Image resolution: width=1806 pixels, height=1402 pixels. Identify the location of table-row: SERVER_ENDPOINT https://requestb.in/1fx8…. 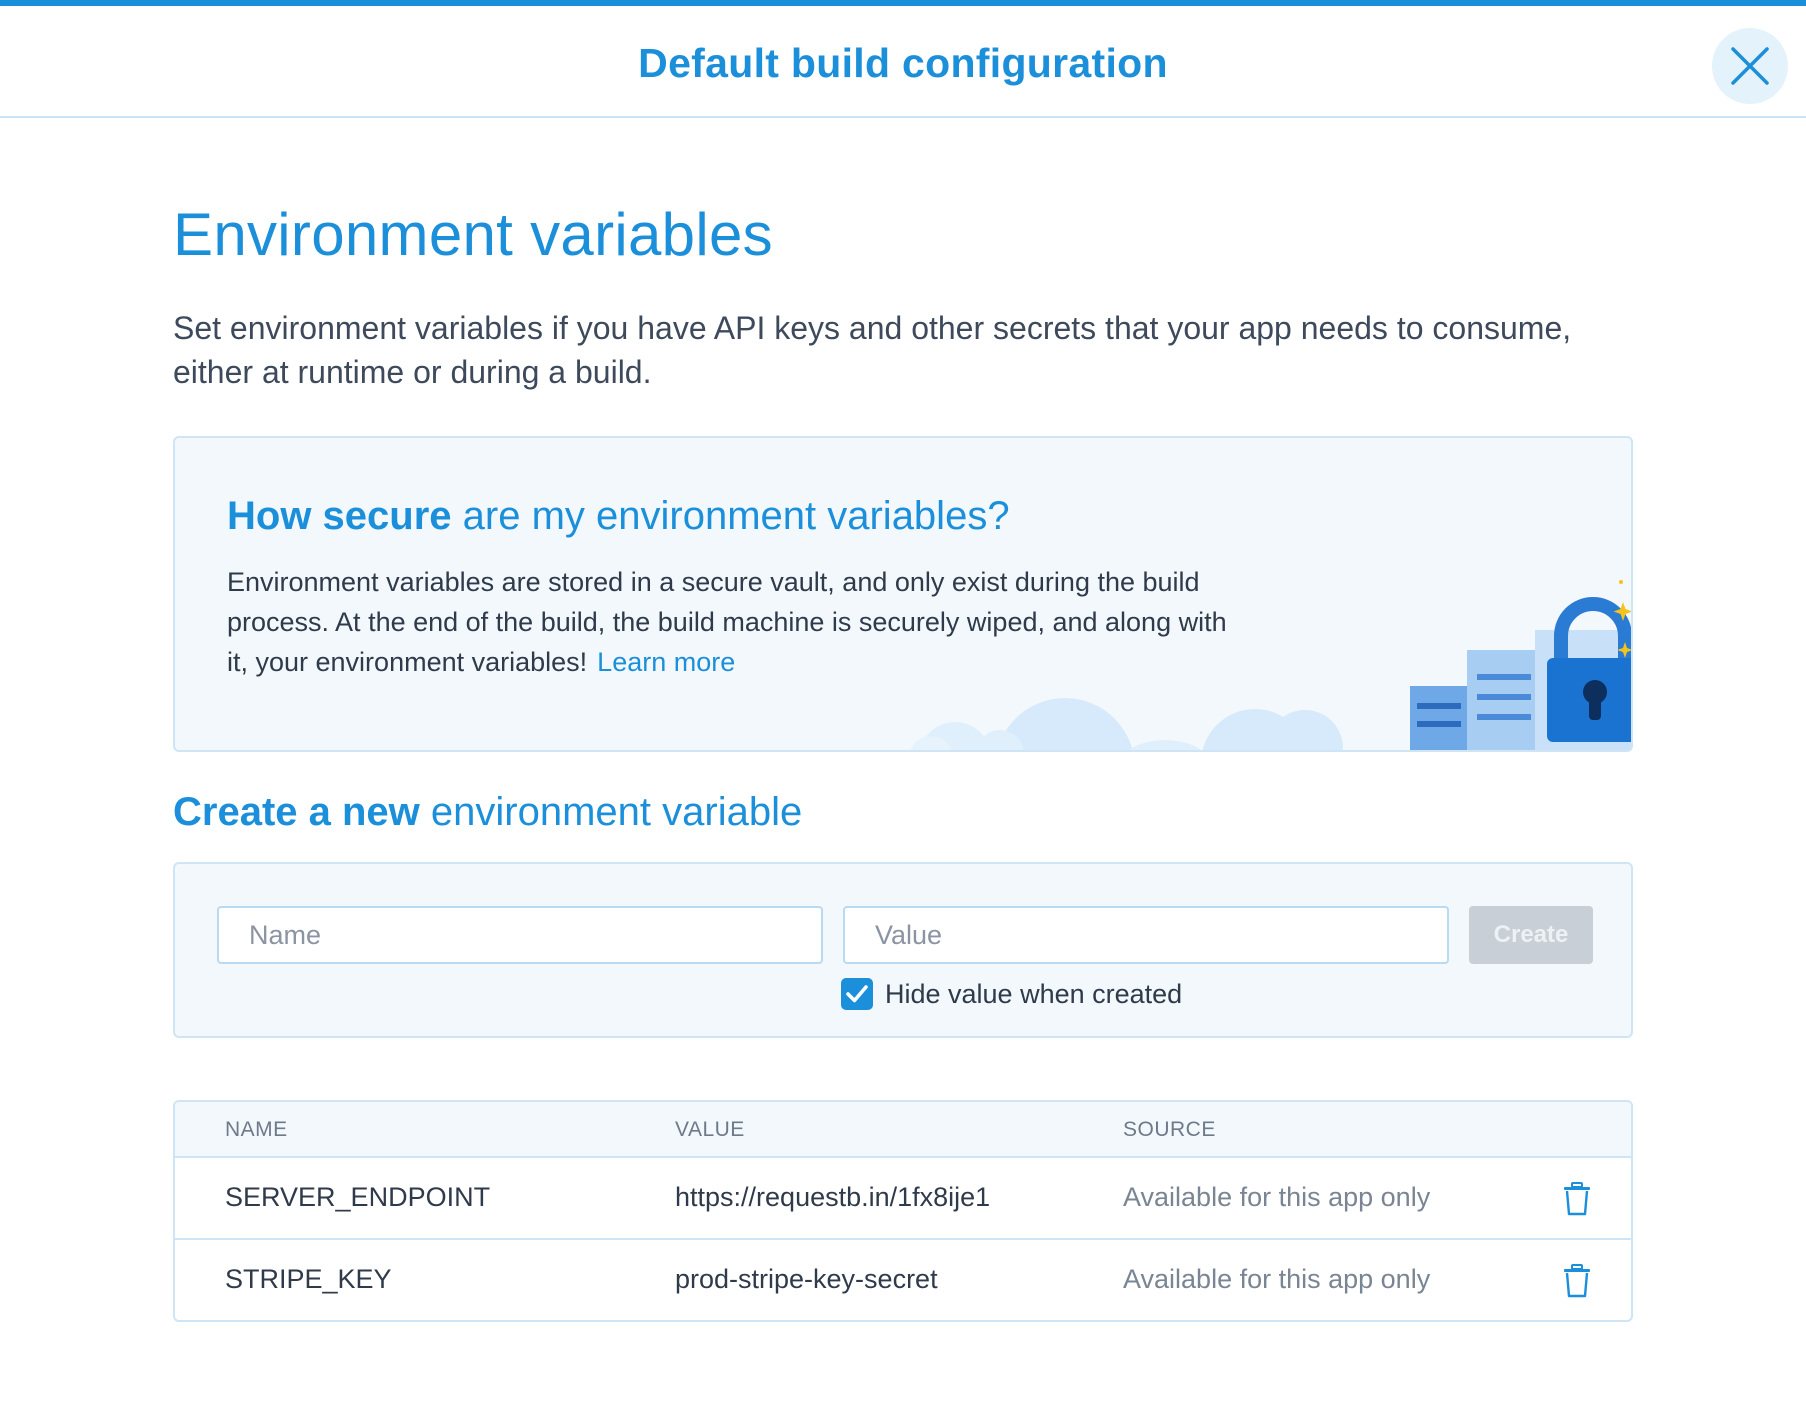
(903, 1199).